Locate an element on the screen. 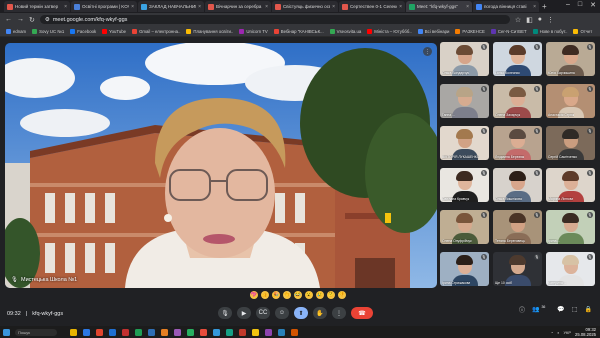  reaction-emoji-icon: 👏 is located at coordinates (287, 295).